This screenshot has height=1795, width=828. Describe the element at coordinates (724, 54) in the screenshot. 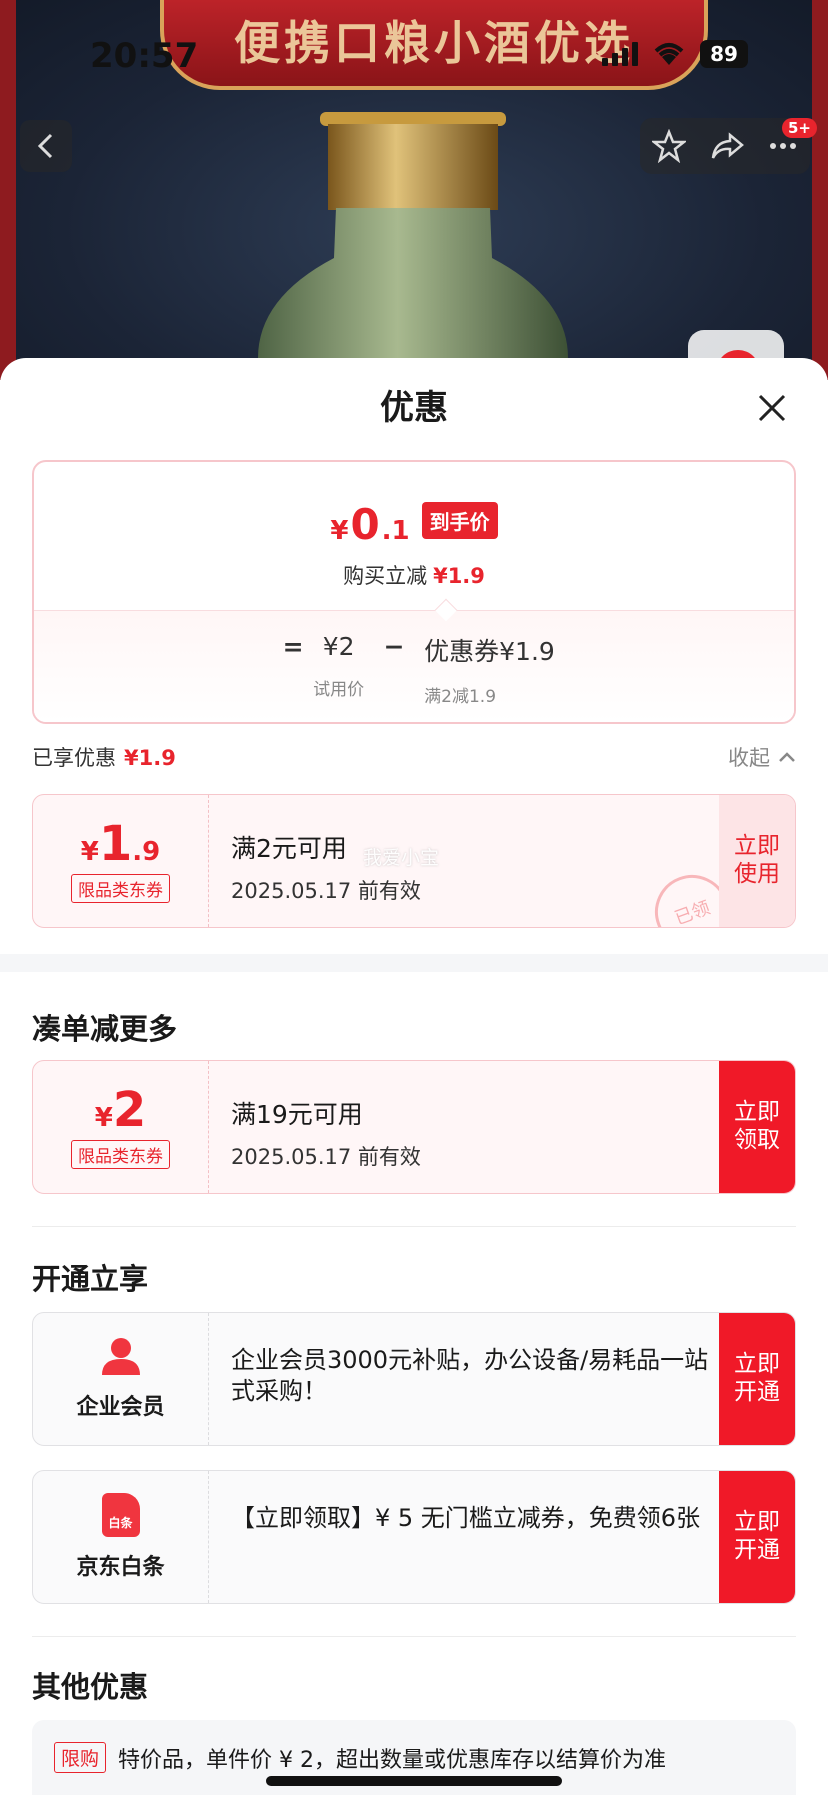

I see `battery-indicator: 89` at that location.